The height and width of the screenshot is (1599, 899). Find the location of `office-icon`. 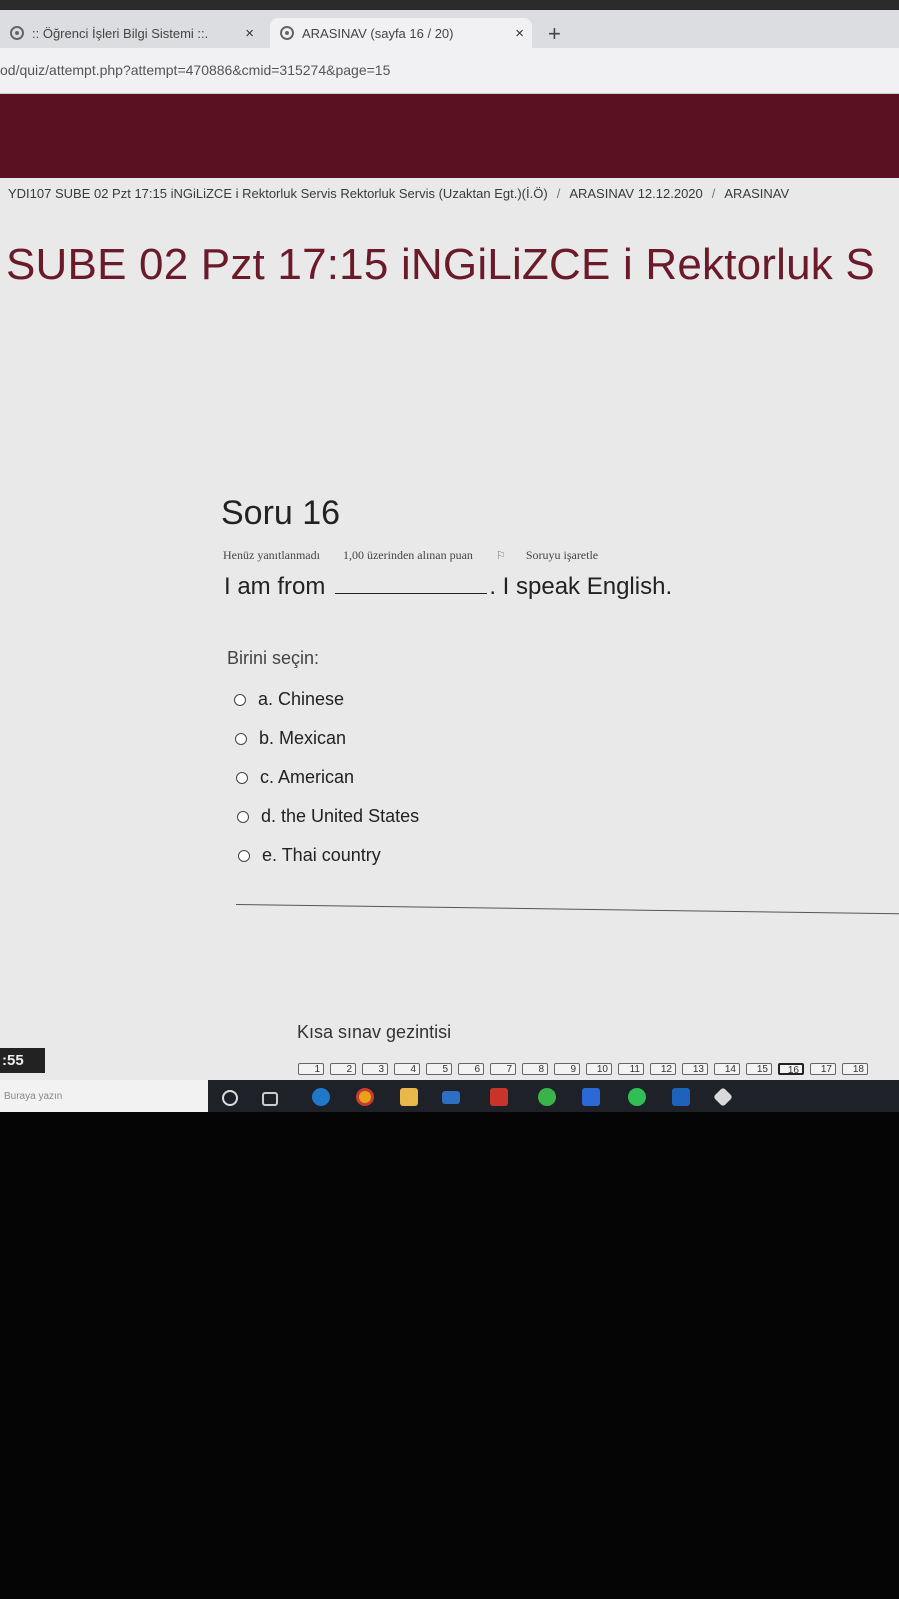

office-icon is located at coordinates (499, 1097).